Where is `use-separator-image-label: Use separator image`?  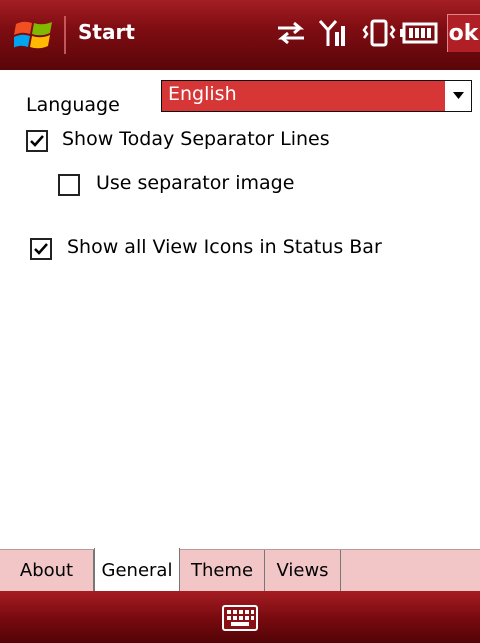 use-separator-image-label: Use separator image is located at coordinates (195, 183).